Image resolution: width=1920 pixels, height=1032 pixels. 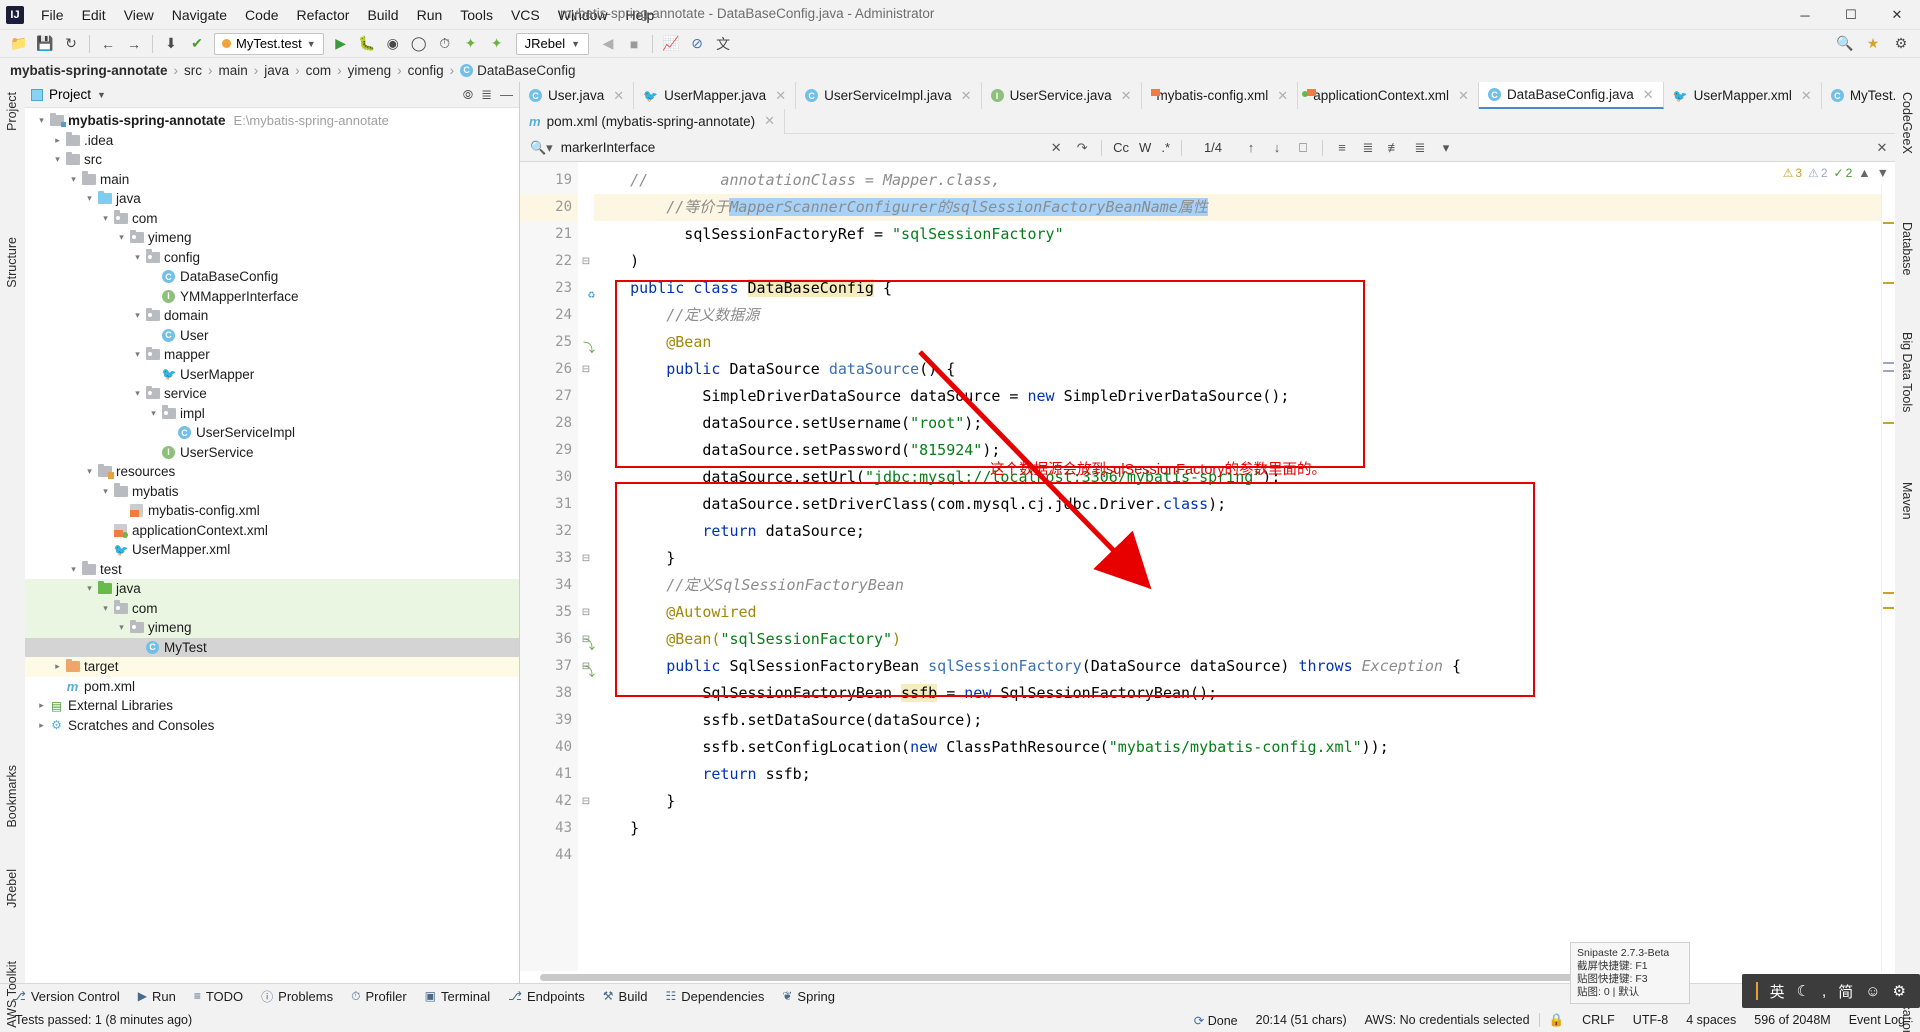 What do you see at coordinates (272, 414) in the screenshot?
I see `tree-item-impl: ▾ impl` at bounding box center [272, 414].